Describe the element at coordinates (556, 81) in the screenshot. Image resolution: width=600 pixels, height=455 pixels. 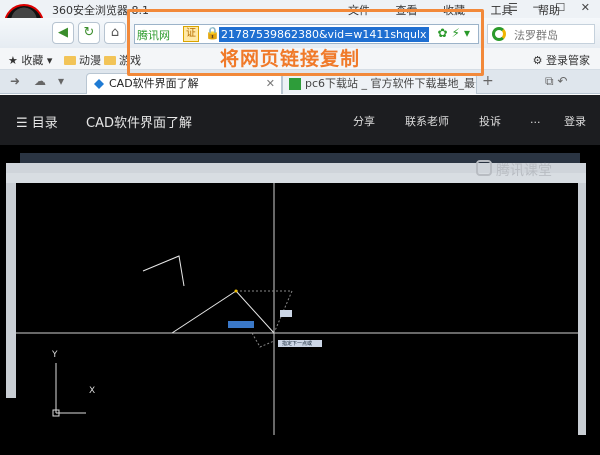
I see `tab-restore-icon: ⧉ ↶` at that location.